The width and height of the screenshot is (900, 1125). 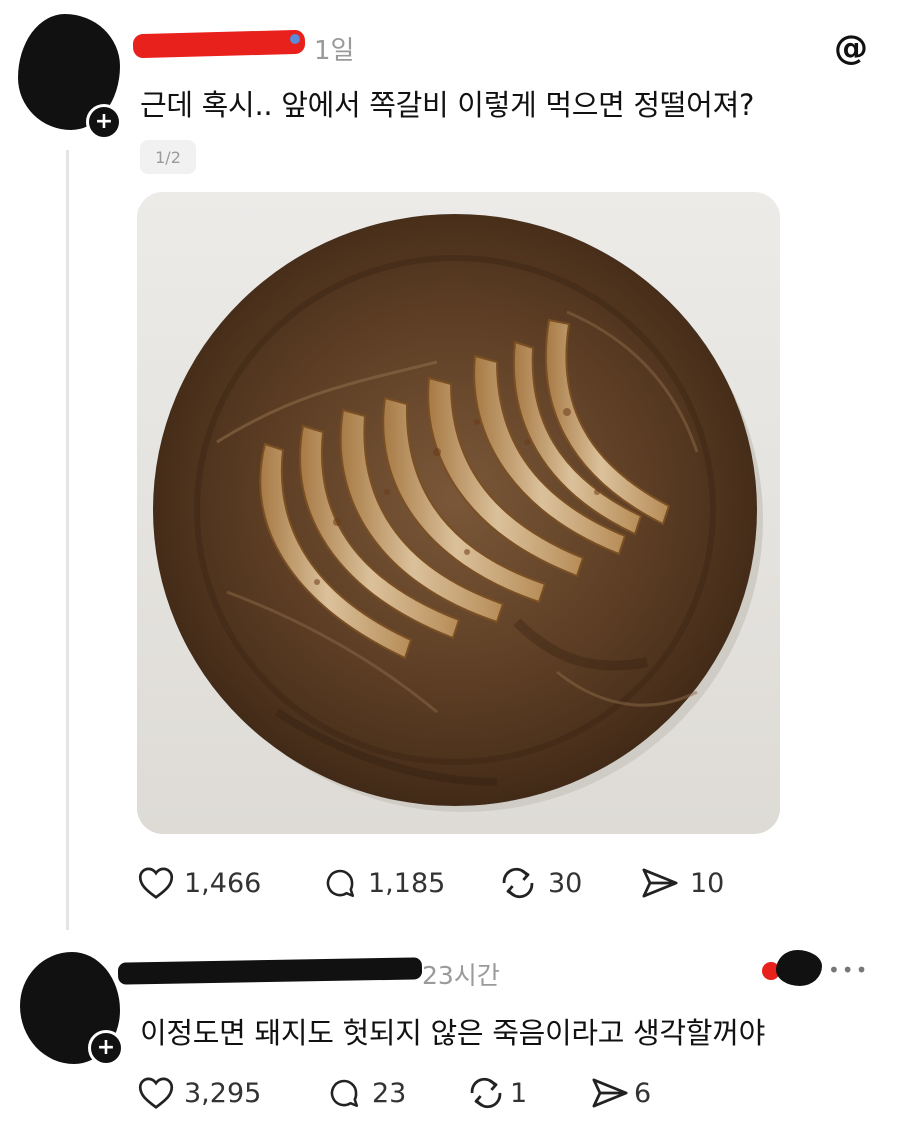 I want to click on reply-share-count: 6, so click(x=643, y=1093).